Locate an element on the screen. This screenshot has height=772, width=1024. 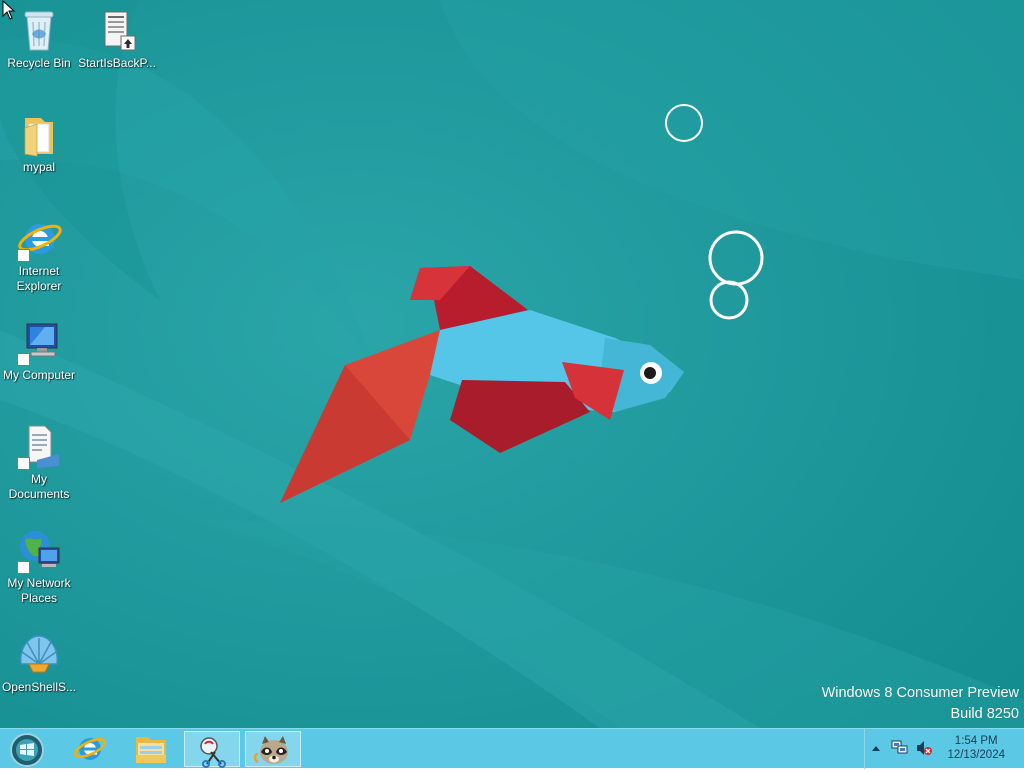
desktop-icon-mypal: mypal is located at coordinates (39, 142).